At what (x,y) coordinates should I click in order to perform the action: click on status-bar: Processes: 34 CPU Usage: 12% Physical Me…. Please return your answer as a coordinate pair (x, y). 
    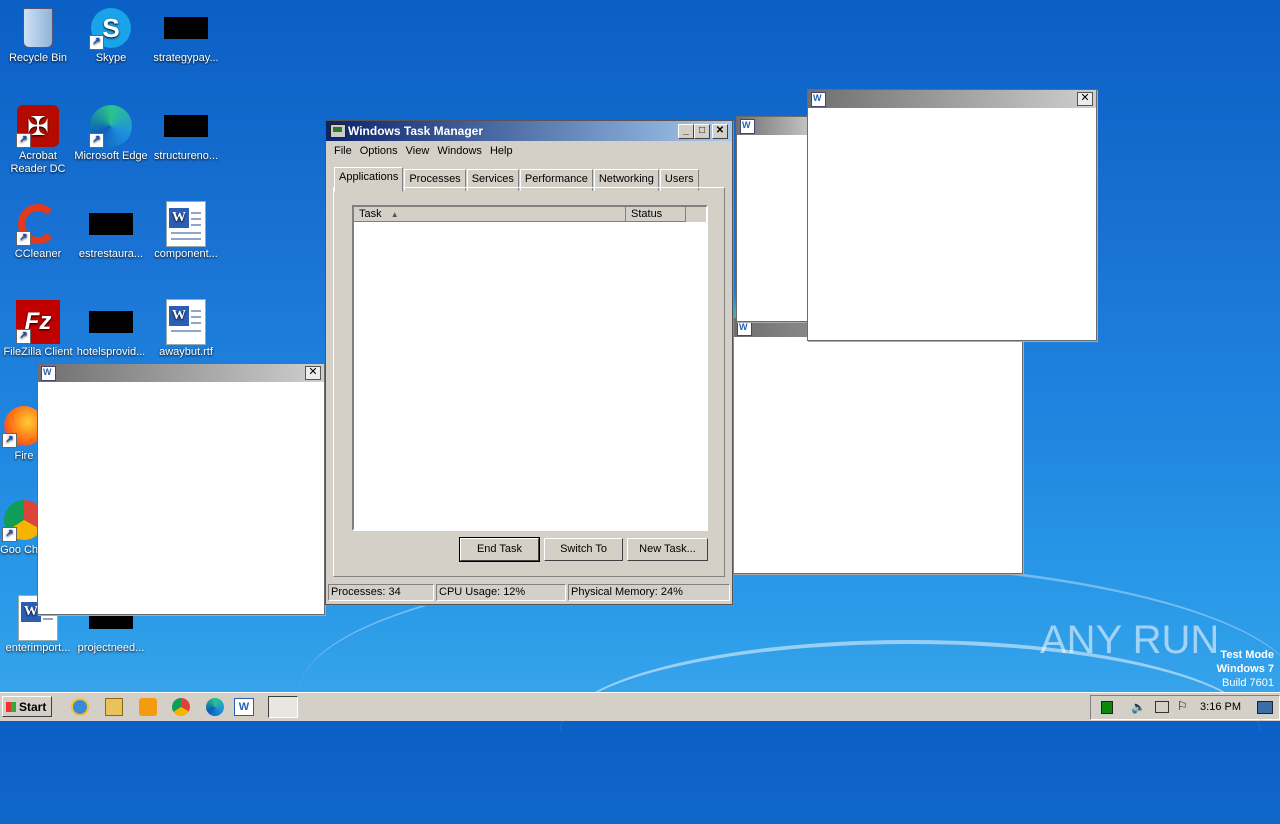
    Looking at the image, I should click on (529, 592).